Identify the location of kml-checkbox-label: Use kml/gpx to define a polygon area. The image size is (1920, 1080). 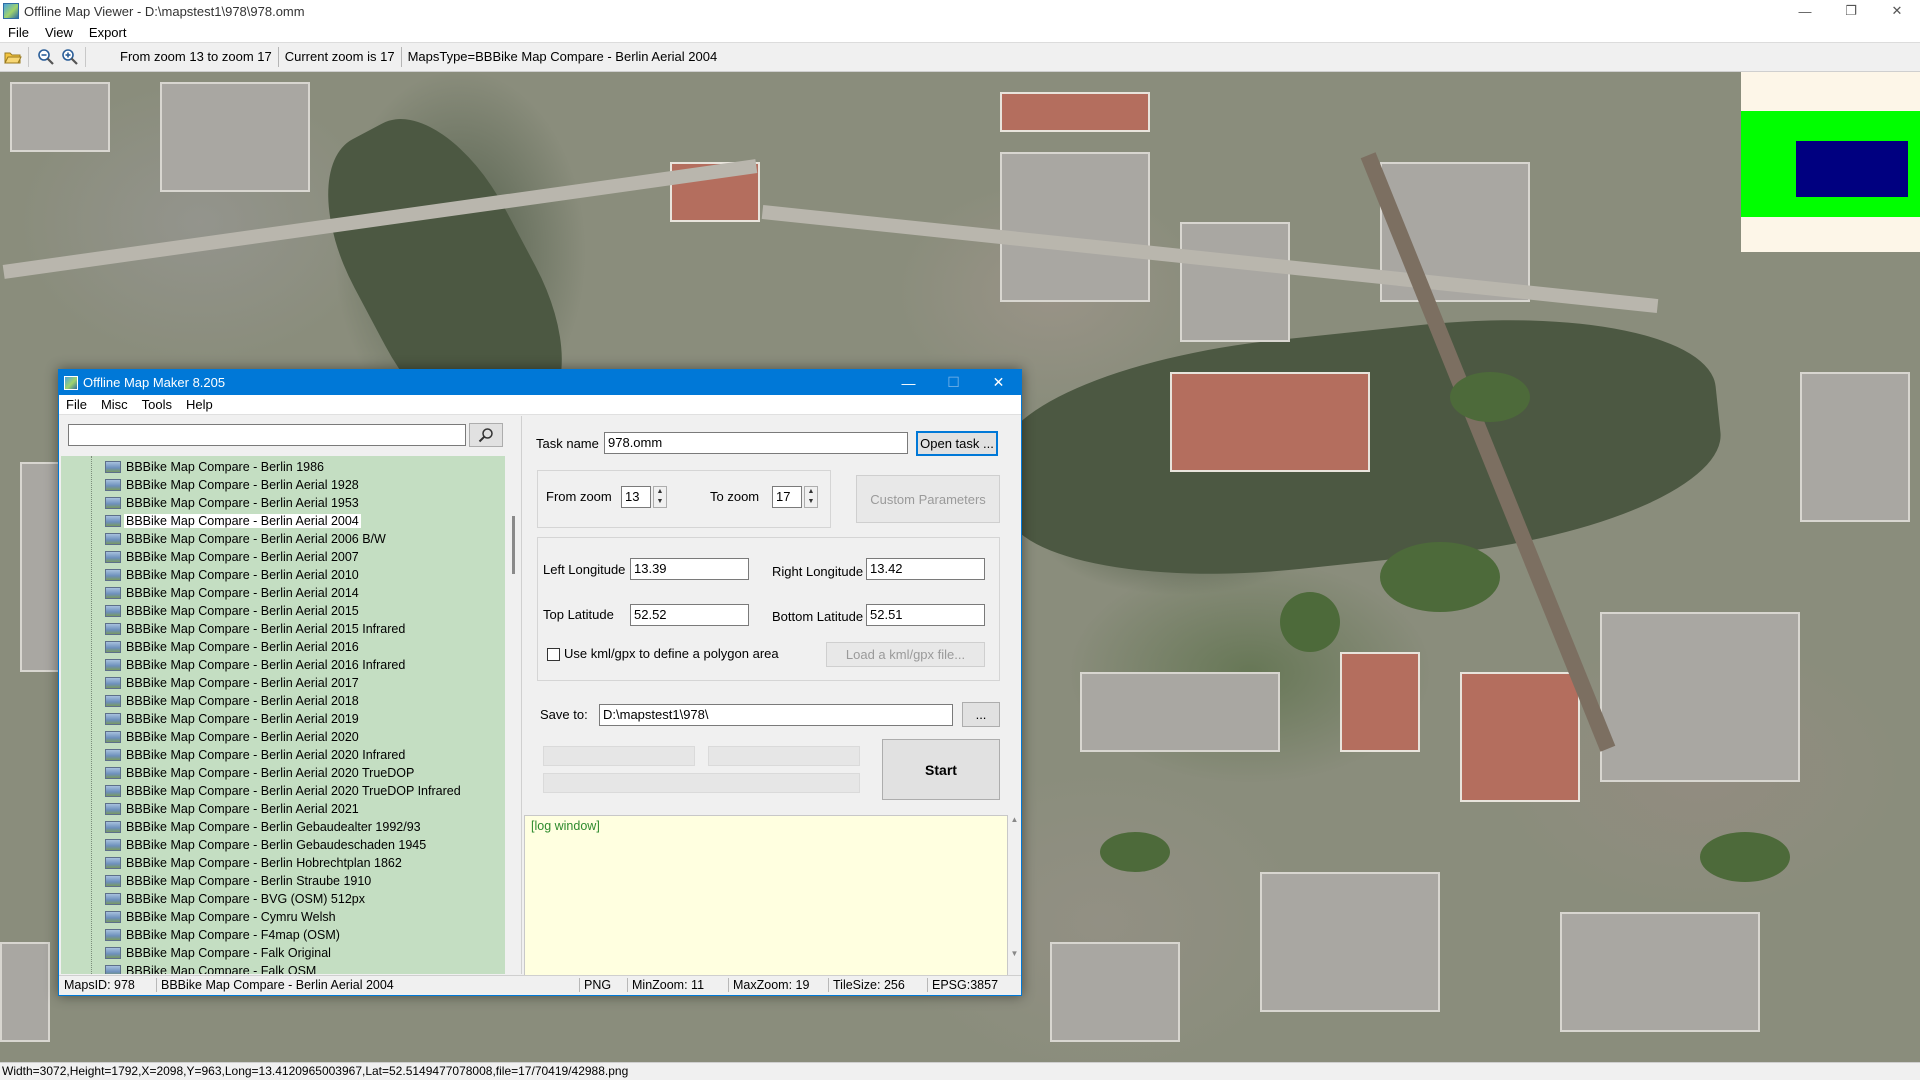
(671, 653).